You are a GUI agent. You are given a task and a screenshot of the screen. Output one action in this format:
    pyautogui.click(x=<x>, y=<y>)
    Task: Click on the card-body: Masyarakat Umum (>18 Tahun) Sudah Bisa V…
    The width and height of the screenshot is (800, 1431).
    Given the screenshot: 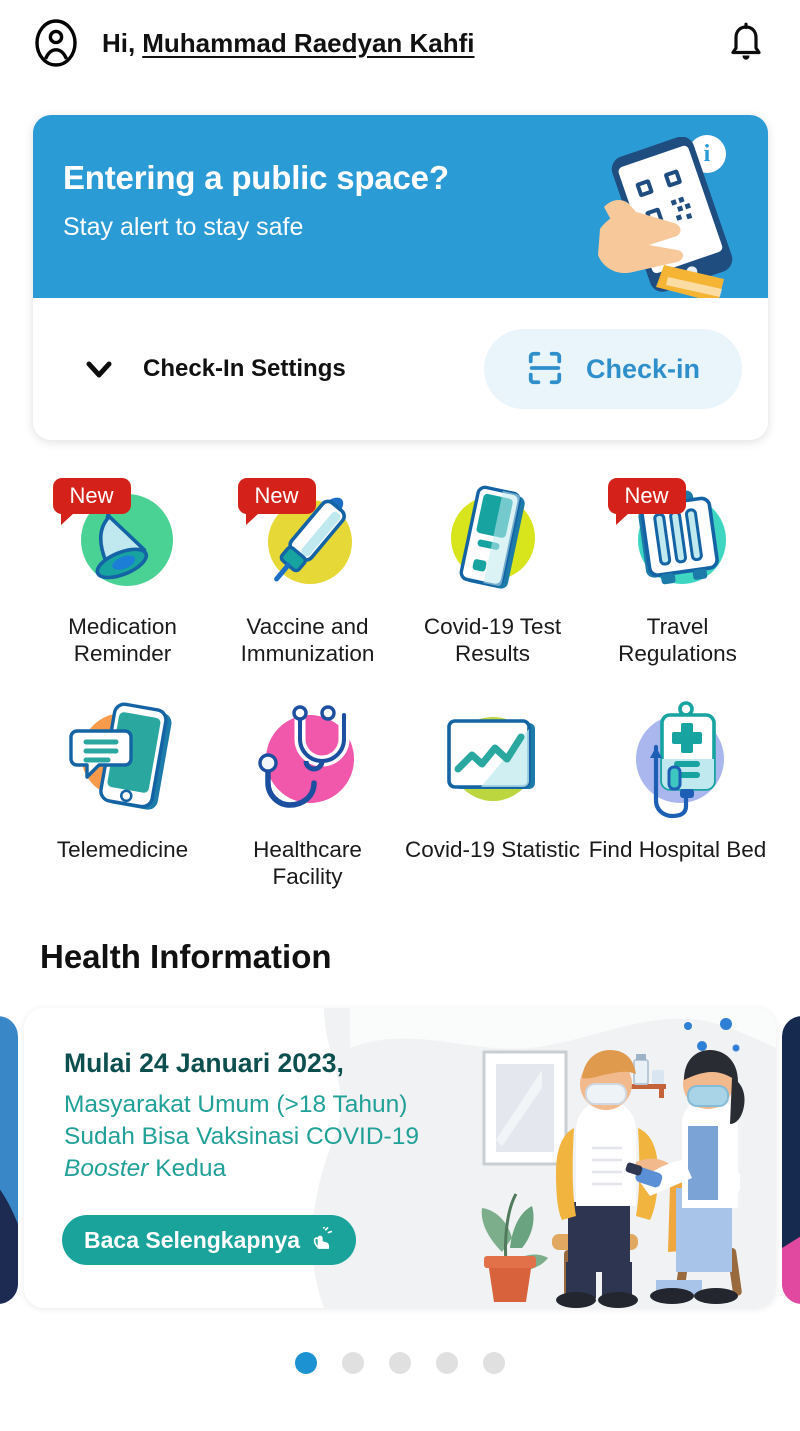 What is the action you would take?
    pyautogui.click(x=264, y=1137)
    